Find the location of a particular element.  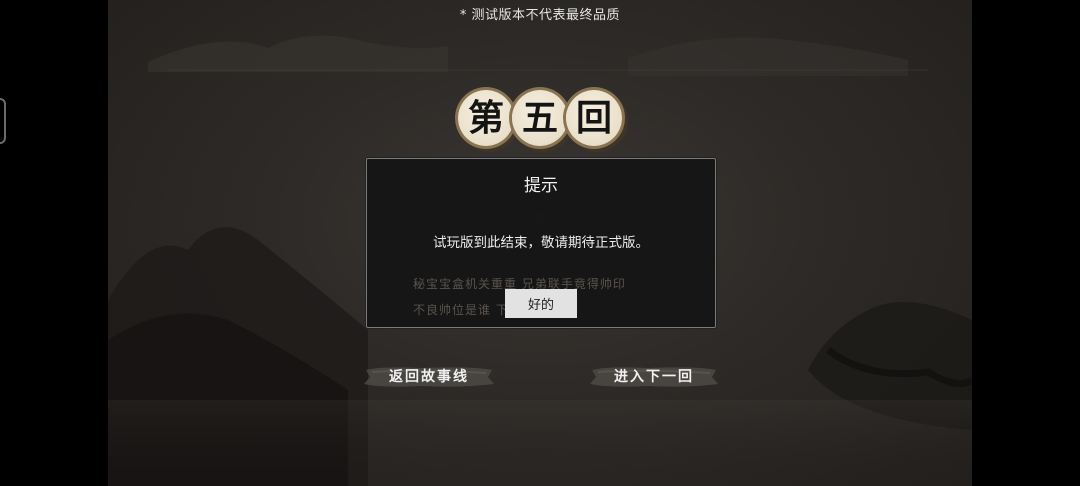

chapter-char-2: 五 is located at coordinates (539, 118).